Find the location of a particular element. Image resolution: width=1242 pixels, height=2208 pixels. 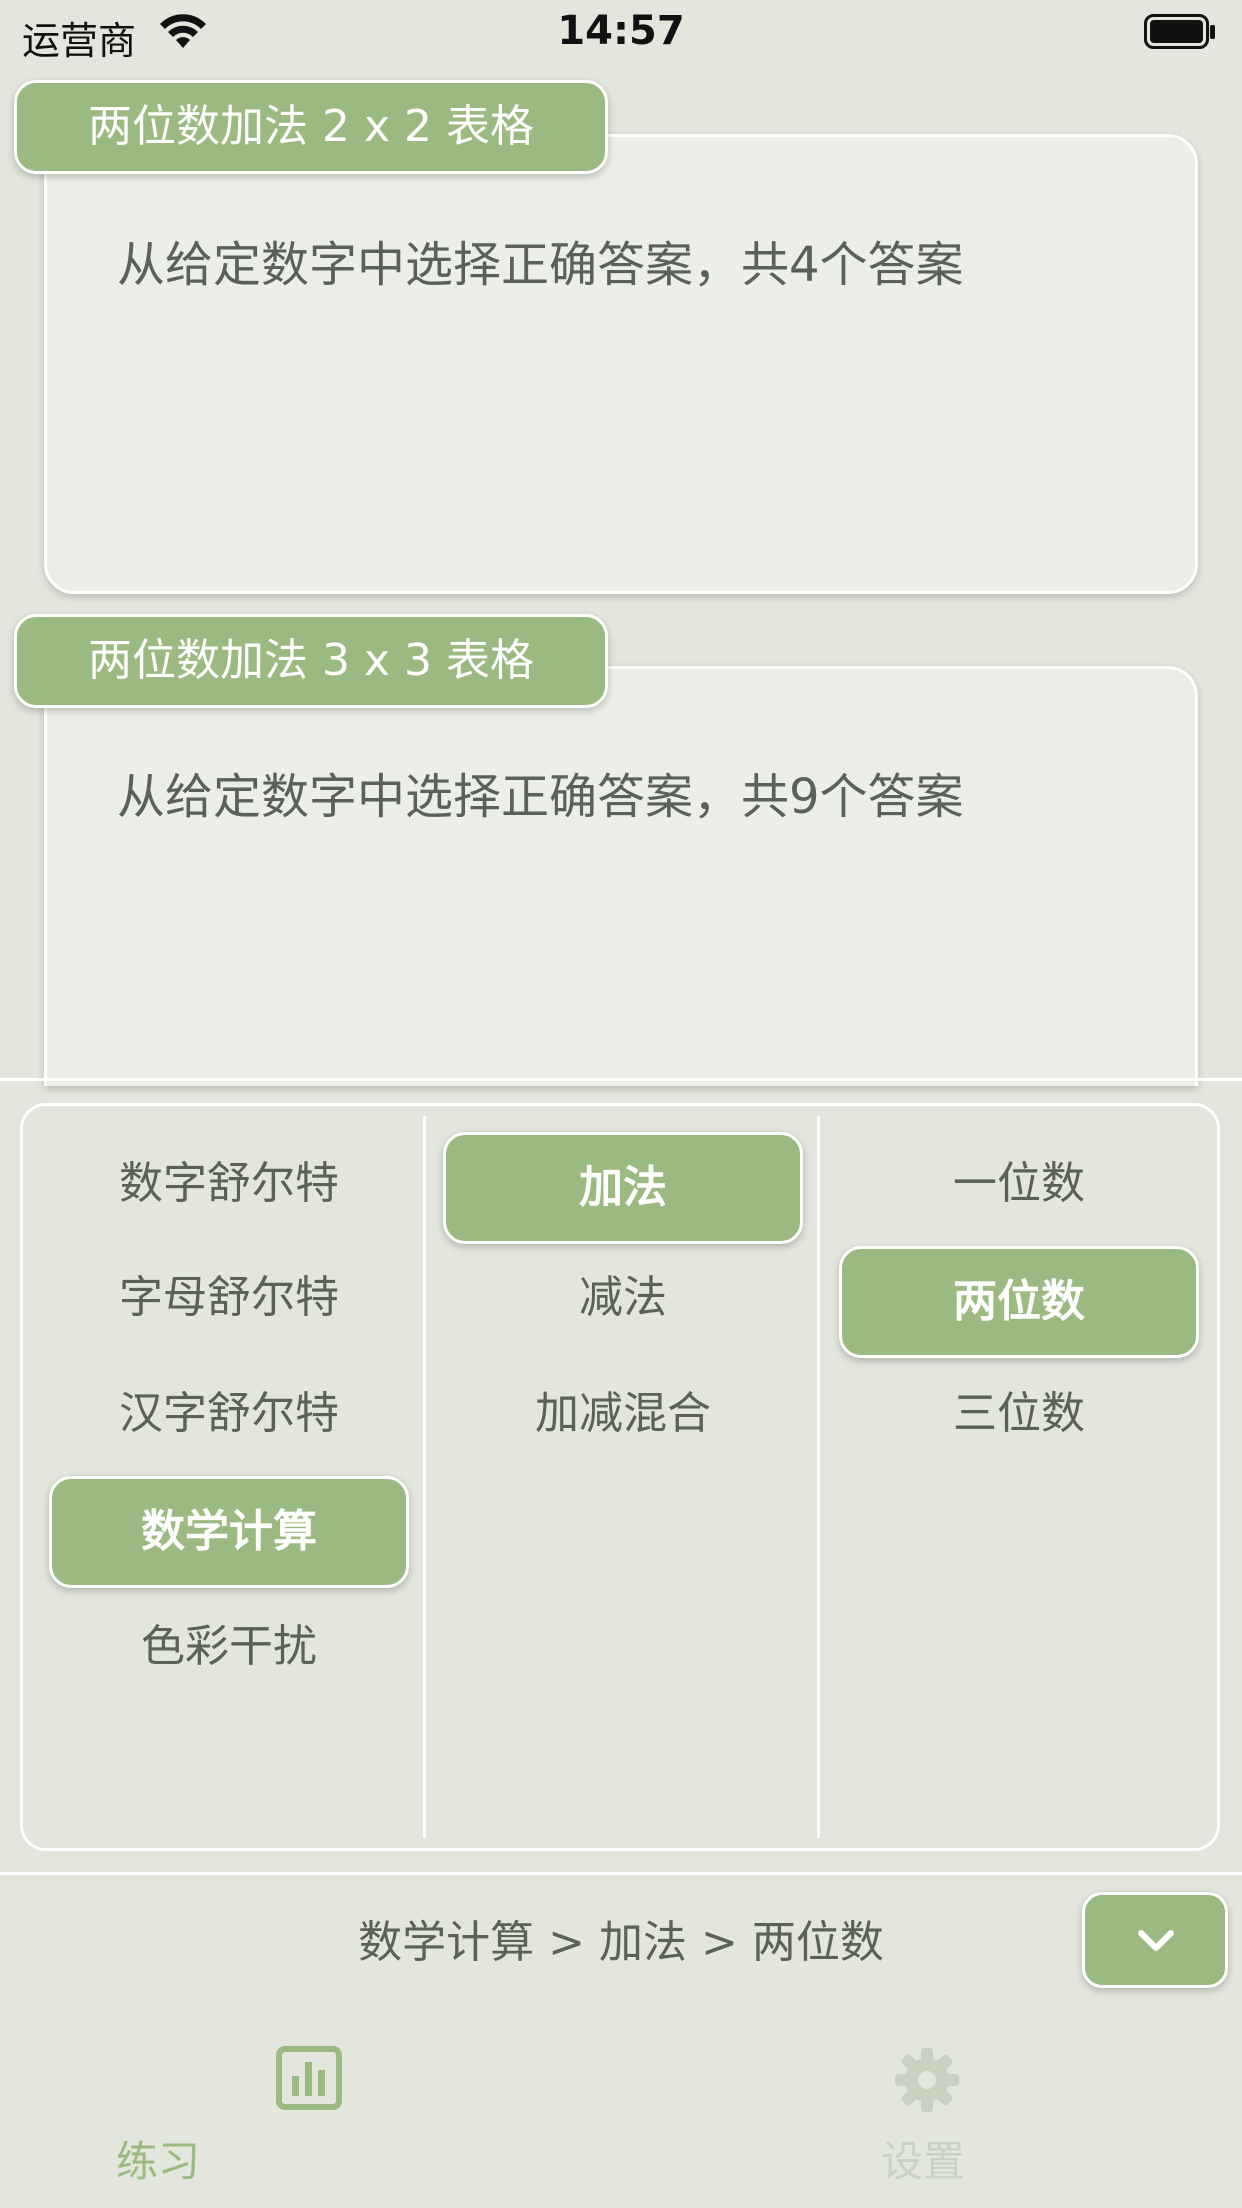

clock: 14:57 is located at coordinates (621, 31).